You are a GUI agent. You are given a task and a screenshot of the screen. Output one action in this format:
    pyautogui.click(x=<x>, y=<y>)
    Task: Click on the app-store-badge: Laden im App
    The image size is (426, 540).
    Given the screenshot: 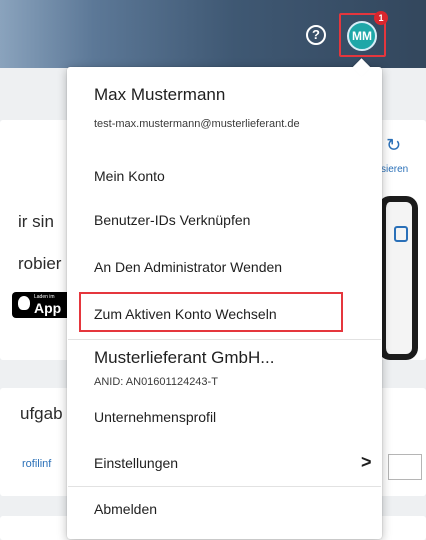 What is the action you would take?
    pyautogui.click(x=42, y=305)
    